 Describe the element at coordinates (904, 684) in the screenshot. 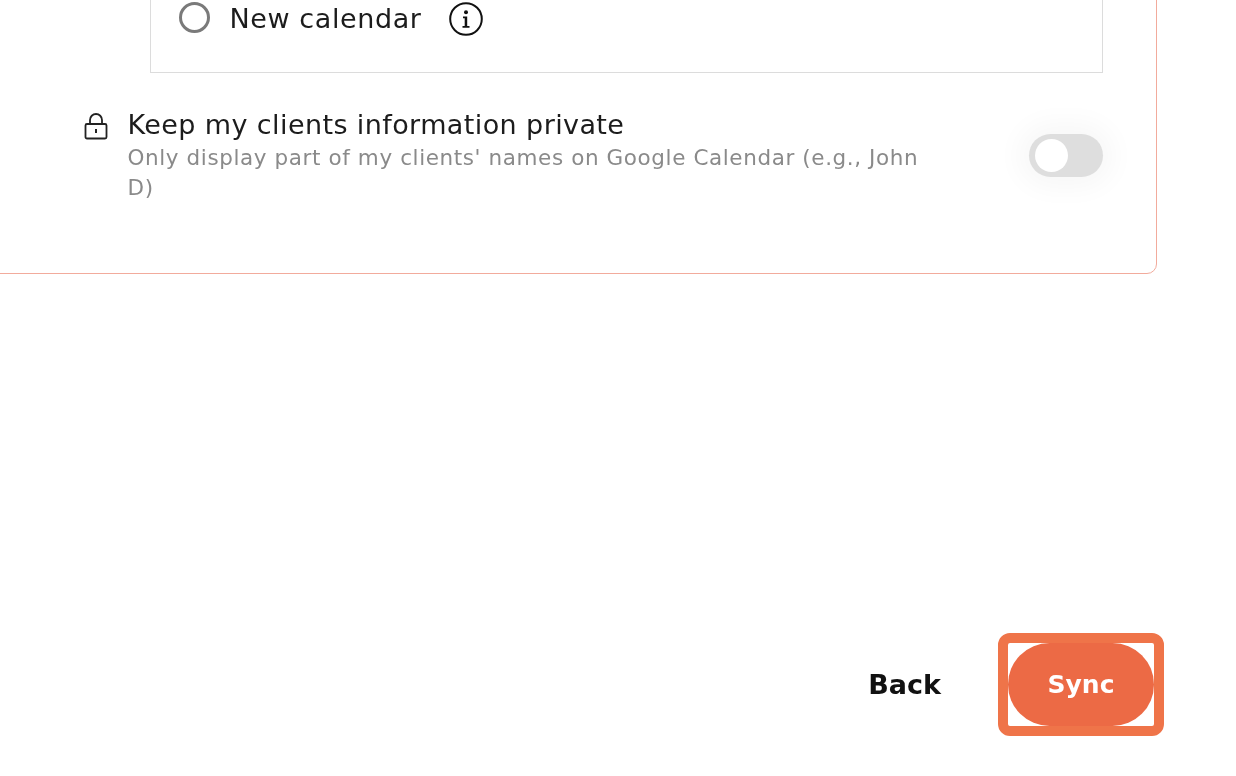

I see `back-button: Back` at that location.